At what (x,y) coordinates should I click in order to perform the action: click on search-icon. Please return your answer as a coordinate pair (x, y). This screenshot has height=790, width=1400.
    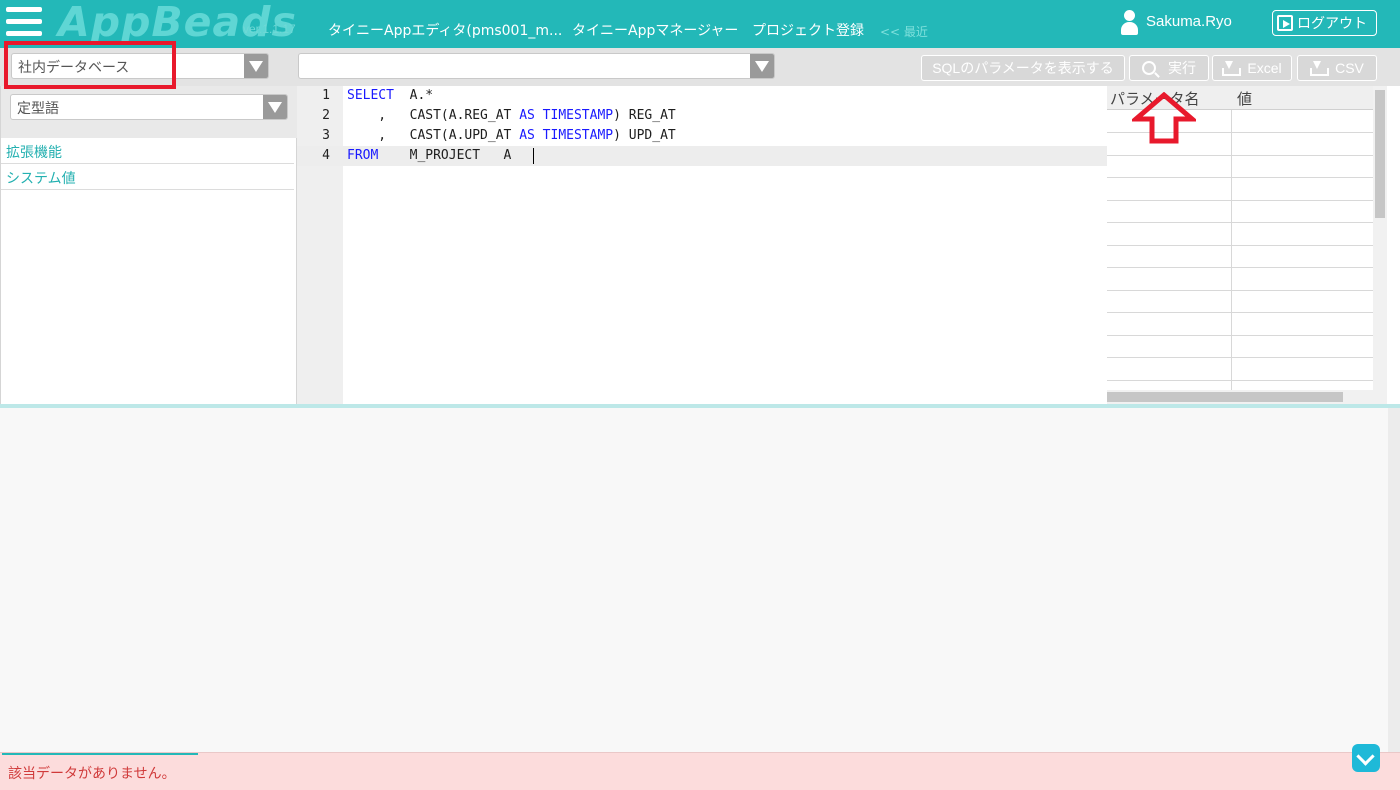
    Looking at the image, I should click on (1149, 68).